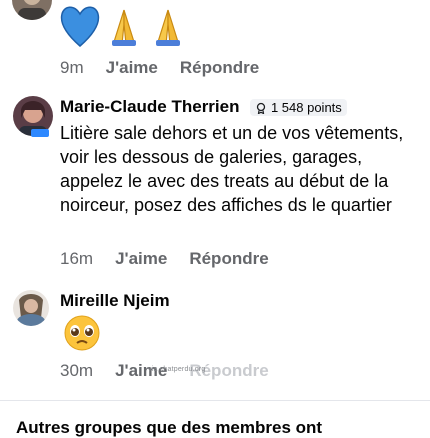 This screenshot has height=438, width=430. What do you see at coordinates (115, 301) in the screenshot?
I see `comment-author: Mireille Njeim` at bounding box center [115, 301].